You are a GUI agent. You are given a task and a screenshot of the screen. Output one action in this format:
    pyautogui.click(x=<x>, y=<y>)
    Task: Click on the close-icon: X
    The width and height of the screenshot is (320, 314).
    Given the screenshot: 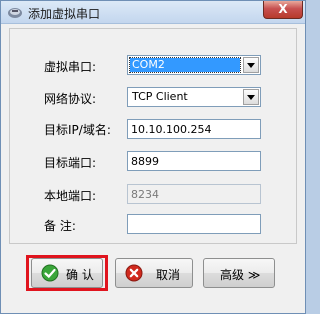 What is the action you would take?
    pyautogui.click(x=283, y=9)
    